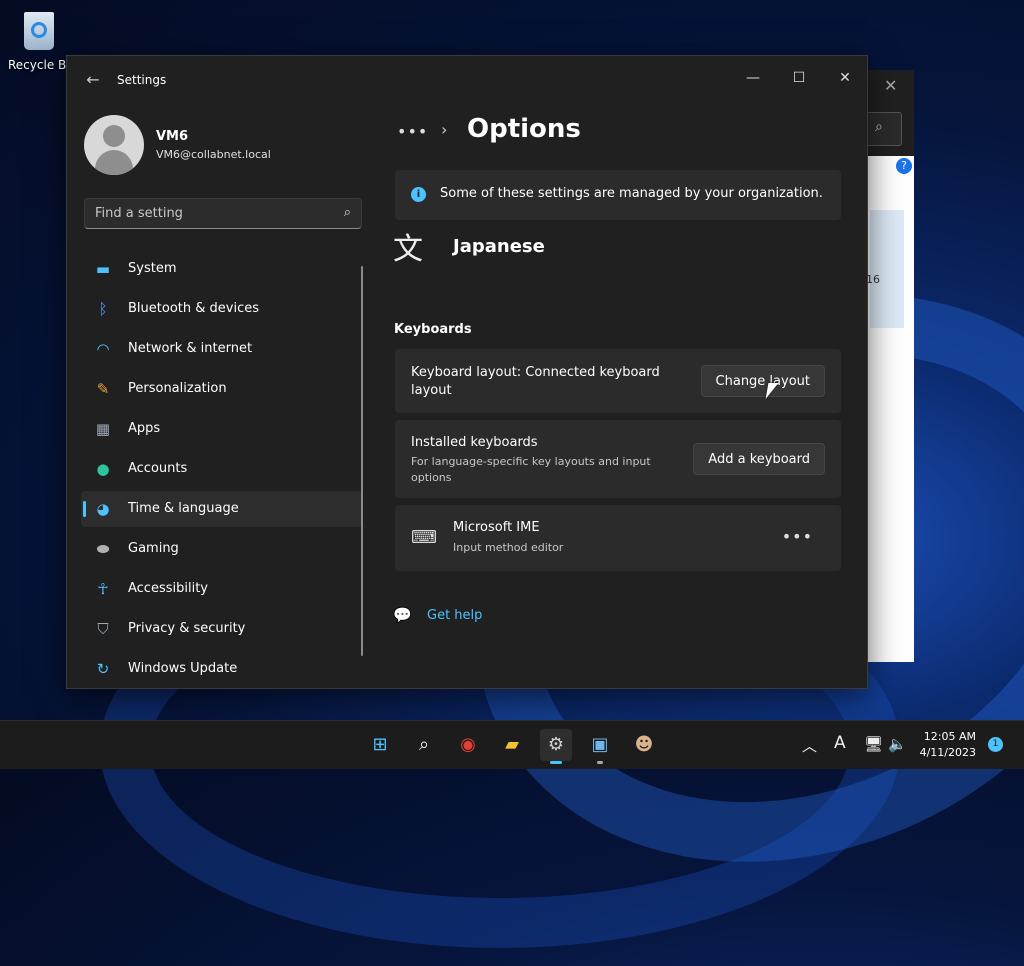 This screenshot has height=966, width=1024. What do you see at coordinates (103, 589) in the screenshot?
I see `accessibility-icon: ☥` at bounding box center [103, 589].